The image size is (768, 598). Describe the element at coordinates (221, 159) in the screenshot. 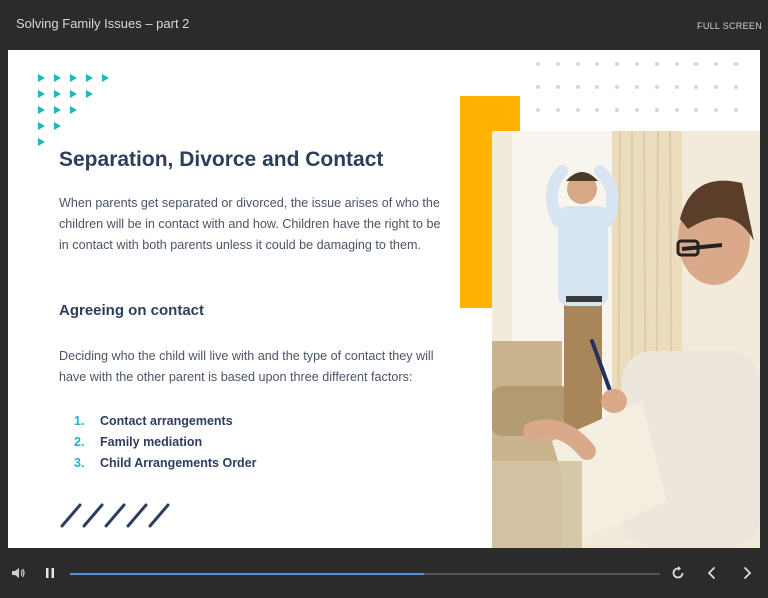

I see `slide-heading: Separation, Divorce and Contact` at that location.